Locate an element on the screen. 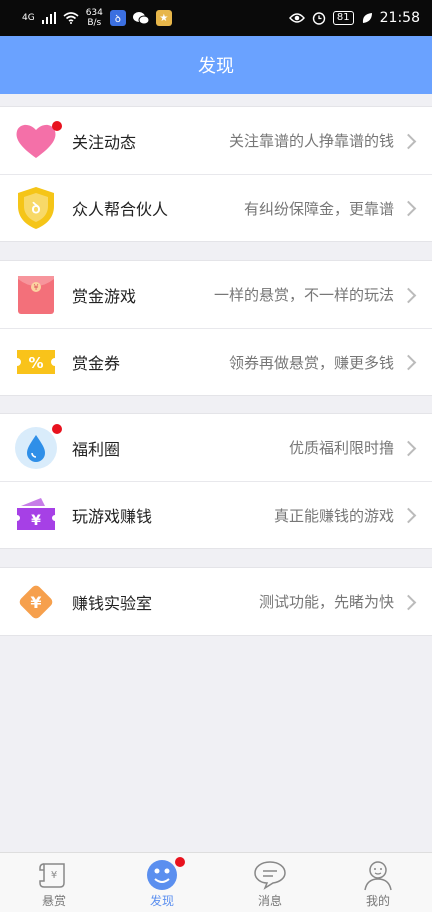  yuan-diamond-icon: ¥ is located at coordinates (36, 602).